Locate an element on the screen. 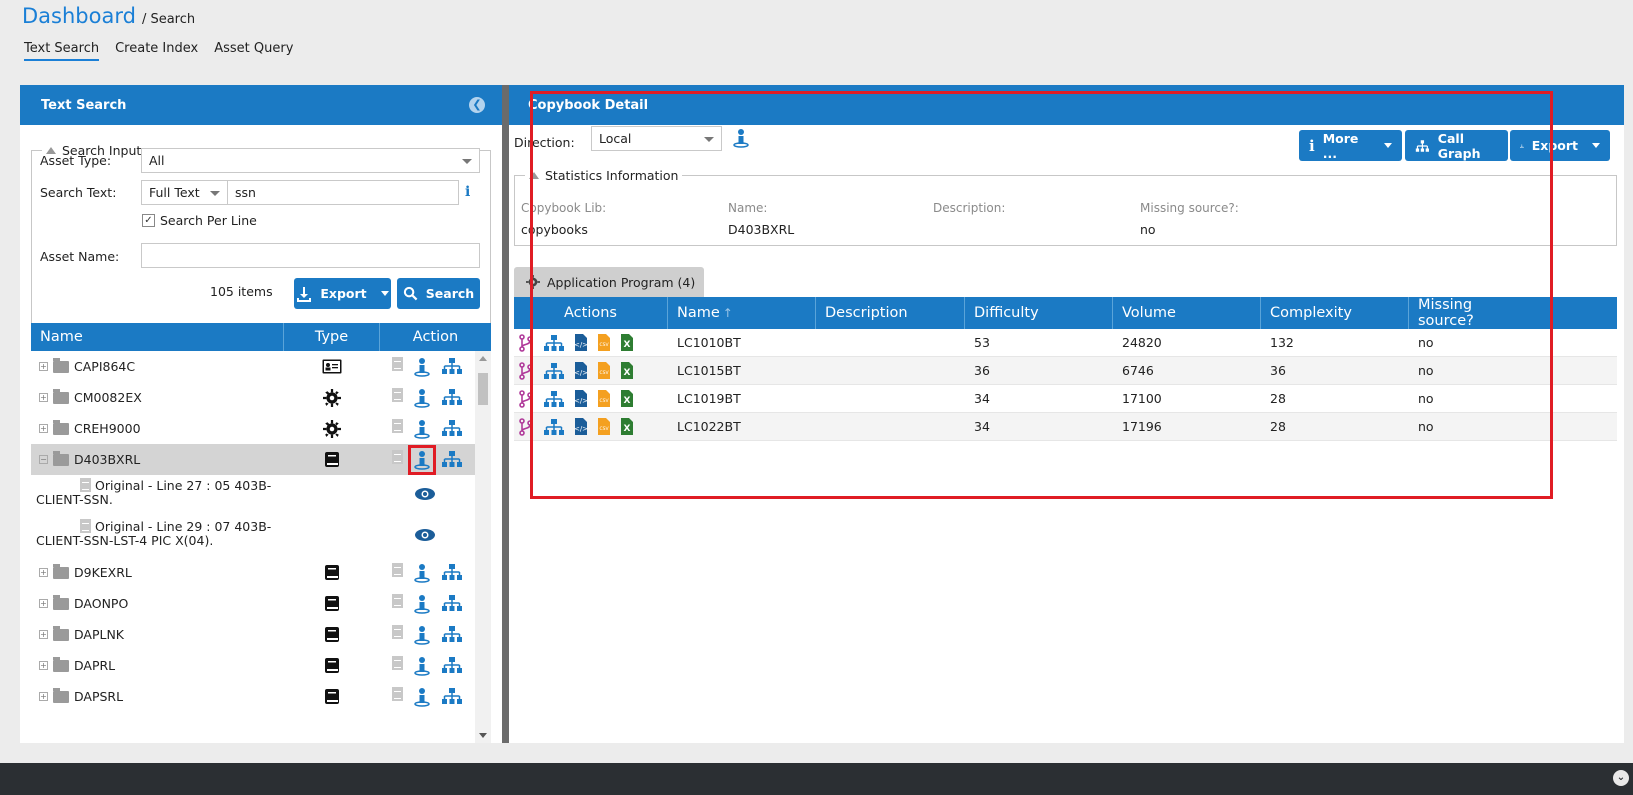 This screenshot has height=795, width=1633. search-hit-text: Original - Line 27 : 05 403B- CLIENT-SSN. is located at coordinates (156, 492).